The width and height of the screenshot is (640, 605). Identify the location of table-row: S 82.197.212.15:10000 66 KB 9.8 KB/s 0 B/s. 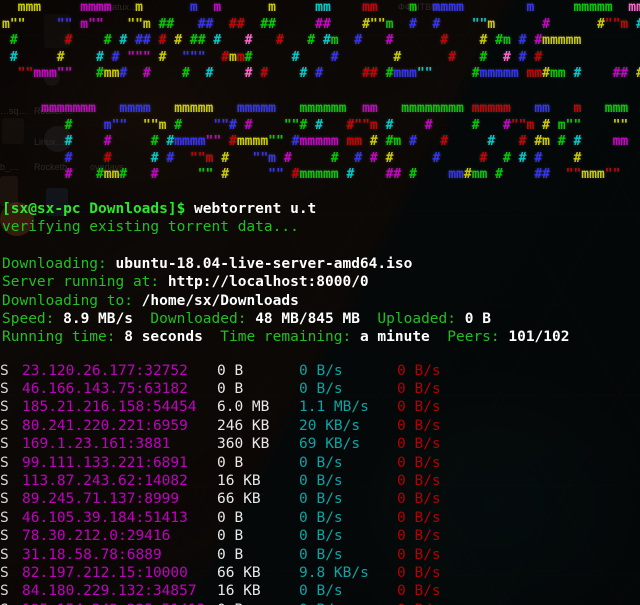
(320, 573).